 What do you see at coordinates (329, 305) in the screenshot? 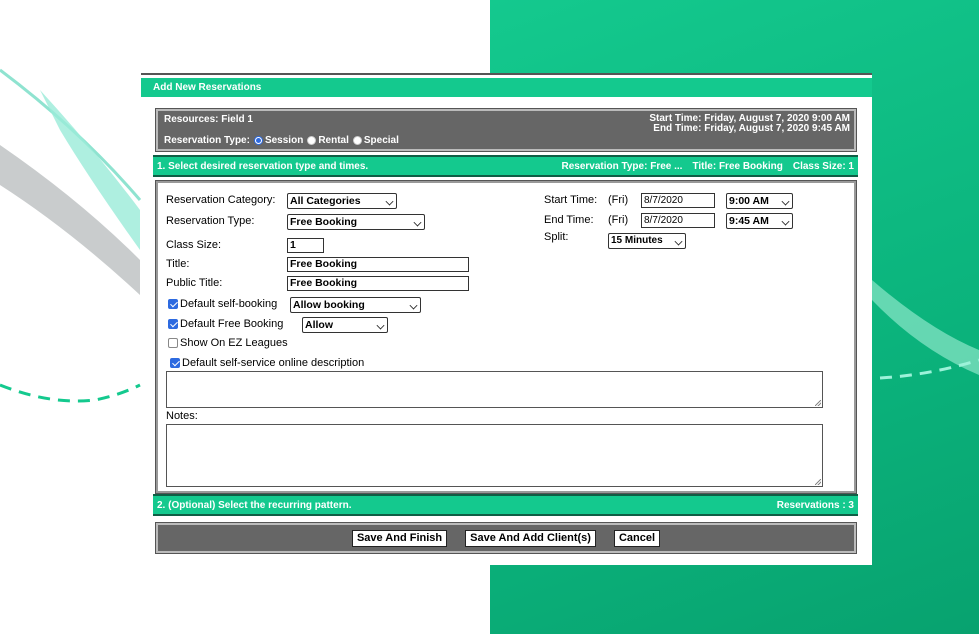
I see `default-self-booking-value: Allow booking` at bounding box center [329, 305].